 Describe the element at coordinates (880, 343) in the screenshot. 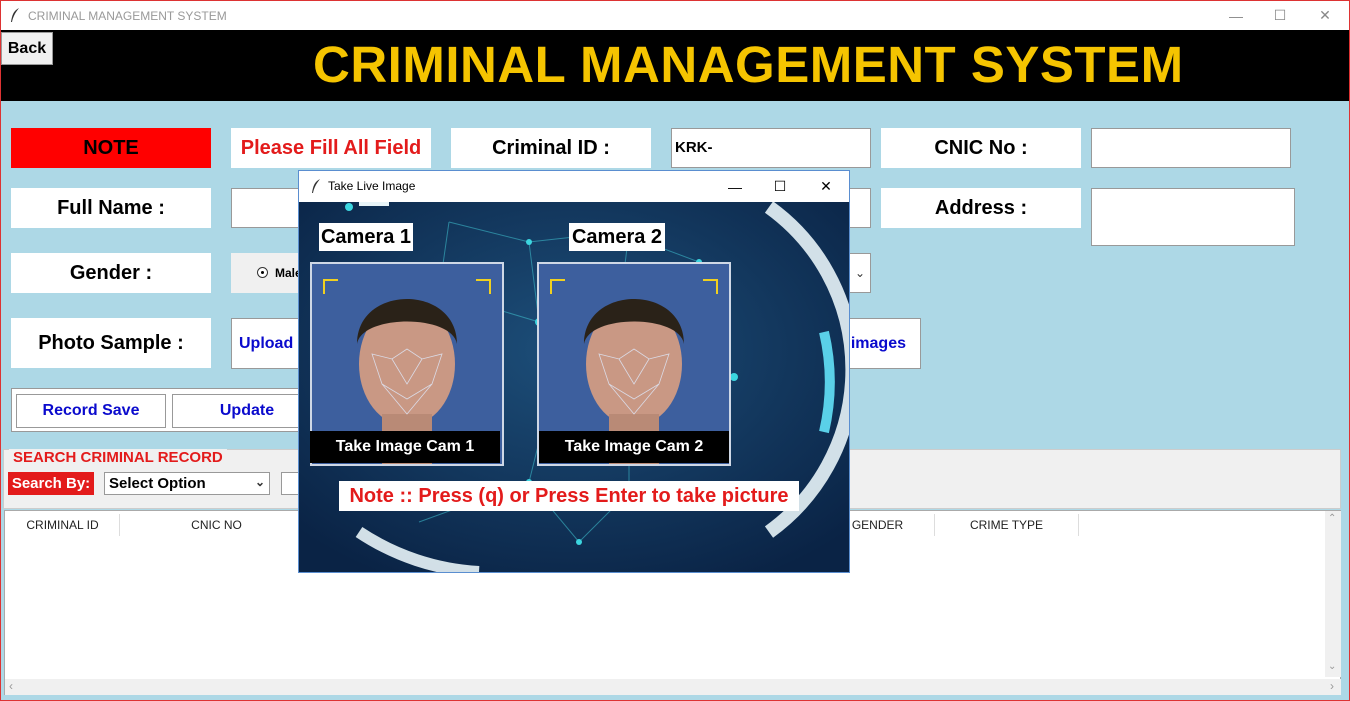

I see `images-button: images` at that location.